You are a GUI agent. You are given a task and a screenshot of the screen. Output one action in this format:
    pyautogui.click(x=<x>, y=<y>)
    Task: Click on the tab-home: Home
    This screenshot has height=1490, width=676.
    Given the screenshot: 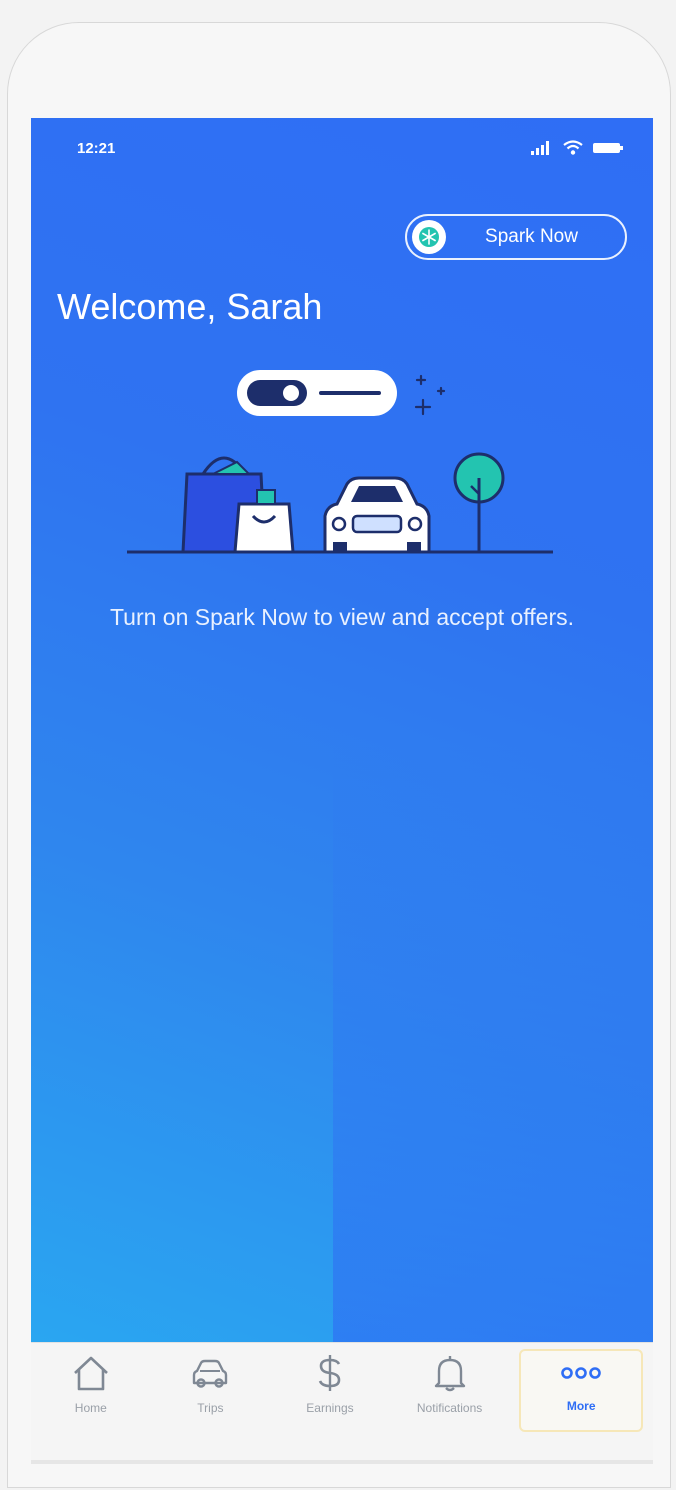 What is the action you would take?
    pyautogui.click(x=91, y=1401)
    